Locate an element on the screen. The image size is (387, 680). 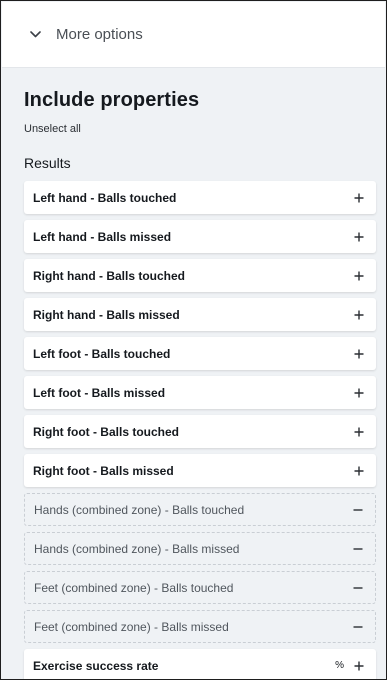
property-row: Hands (combined zone) - Balls missed is located at coordinates (200, 548).